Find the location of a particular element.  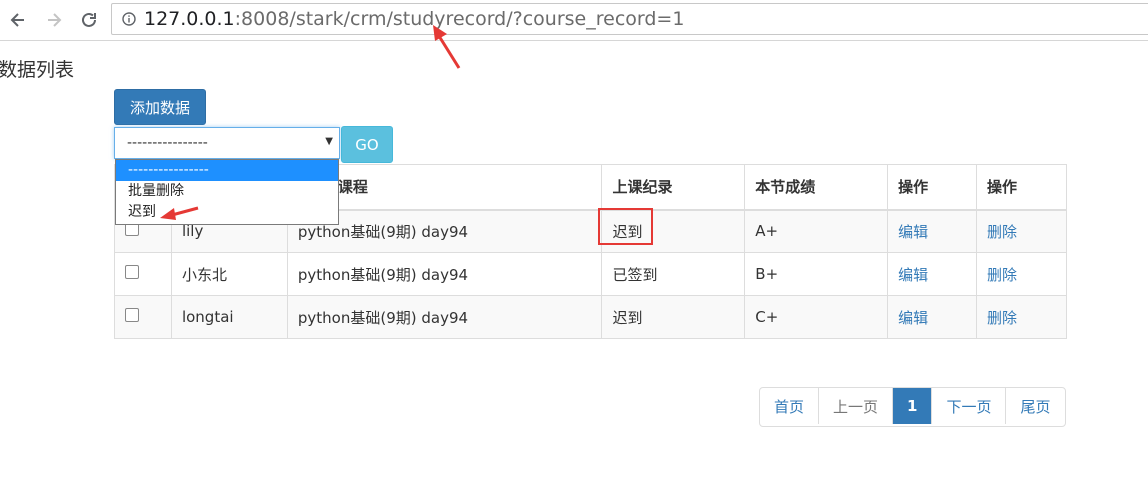

header-score: 本节成绩 is located at coordinates (816, 187).